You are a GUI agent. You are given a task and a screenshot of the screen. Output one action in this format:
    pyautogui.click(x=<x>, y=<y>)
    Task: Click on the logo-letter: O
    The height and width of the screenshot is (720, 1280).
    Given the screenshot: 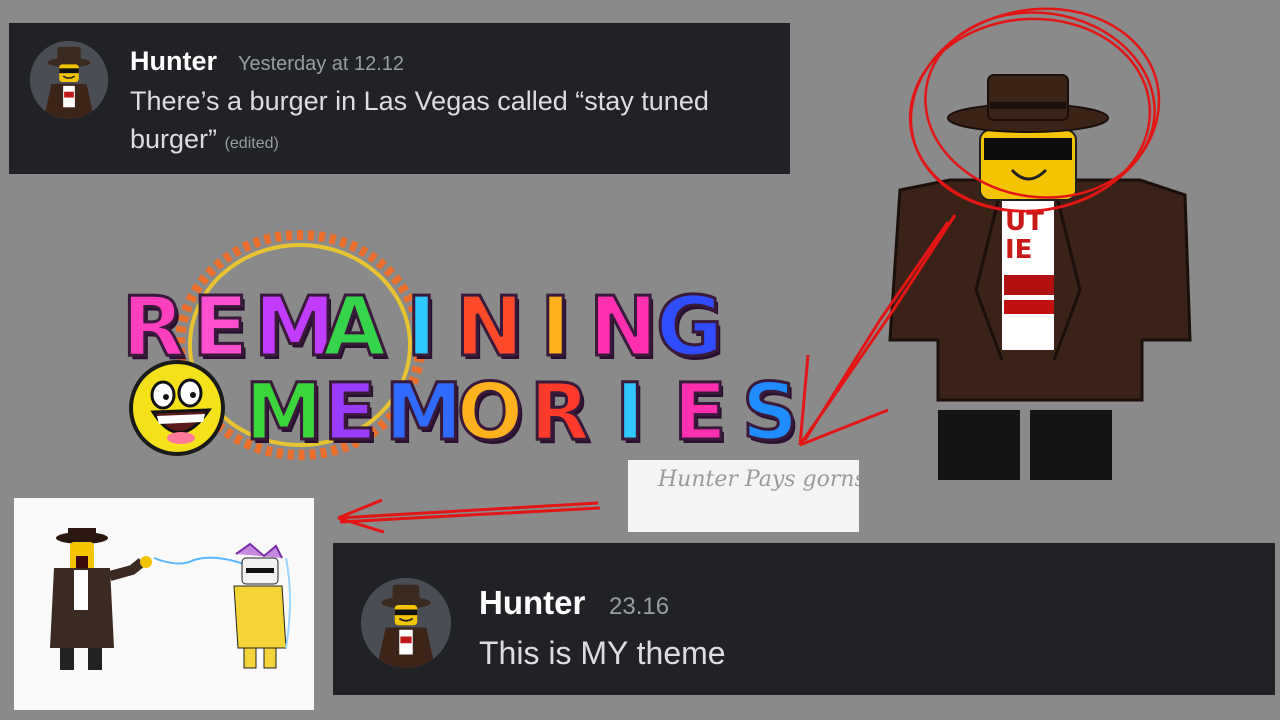 What is the action you would take?
    pyautogui.click(x=489, y=413)
    